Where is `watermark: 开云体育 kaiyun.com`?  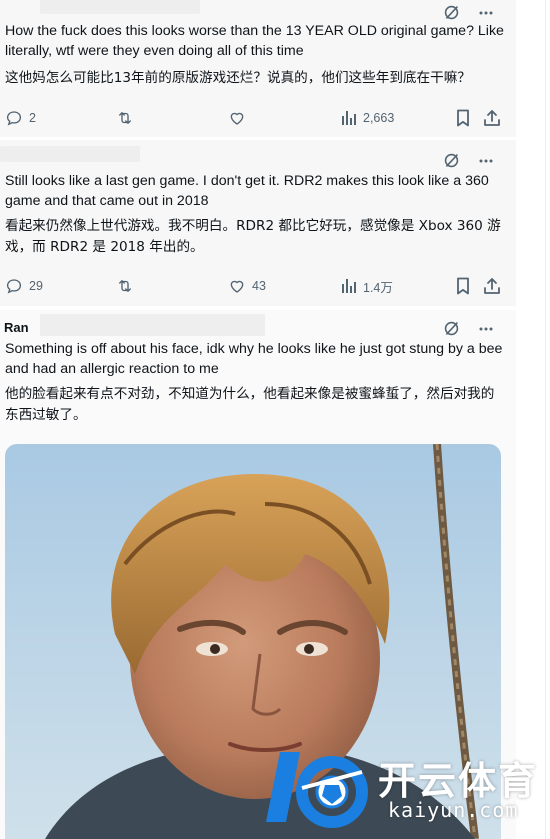 watermark: 开云体育 kaiyun.com is located at coordinates (403, 788).